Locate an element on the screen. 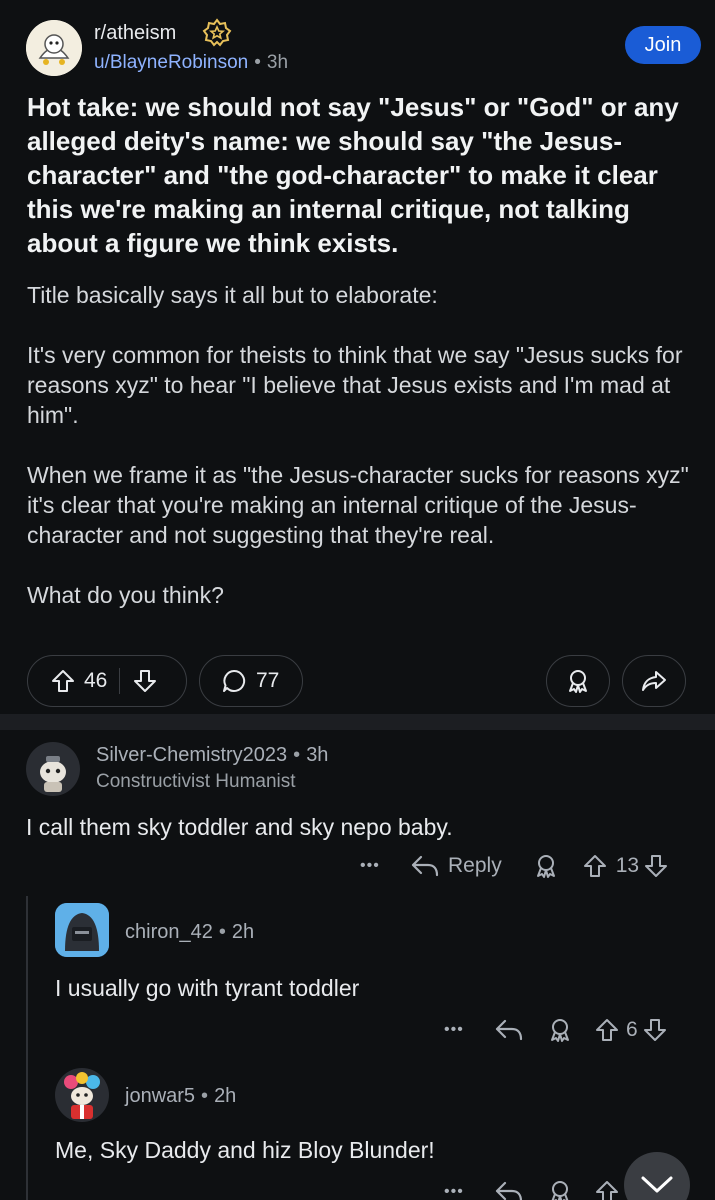 The width and height of the screenshot is (715, 1200). comment-actions: ••• is located at coordinates (532, 1188).